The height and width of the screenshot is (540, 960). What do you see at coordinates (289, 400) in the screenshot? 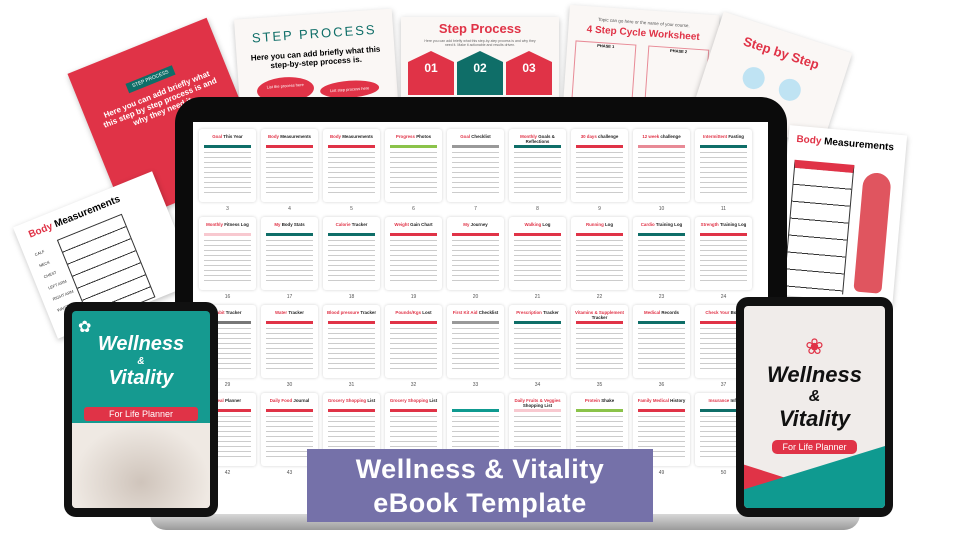
I see `page-title: Daily Food Journal` at bounding box center [289, 400].